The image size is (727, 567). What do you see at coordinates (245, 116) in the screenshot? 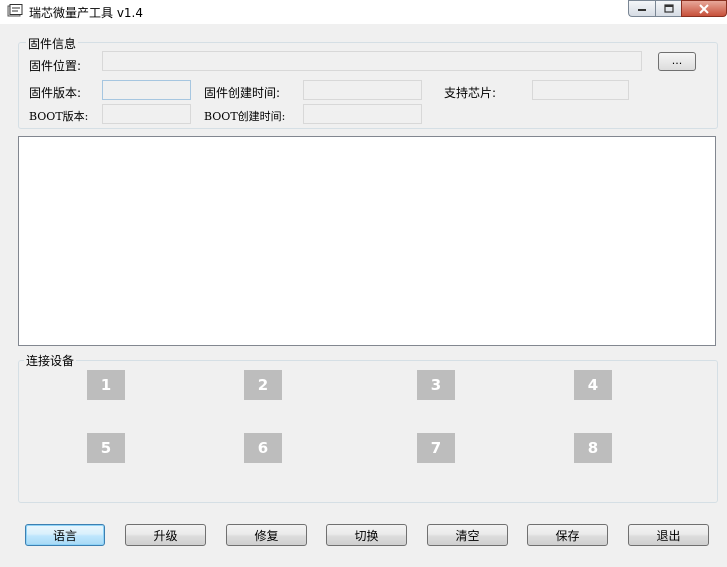
I see `boot-created-label: BOOT创建时间:` at bounding box center [245, 116].